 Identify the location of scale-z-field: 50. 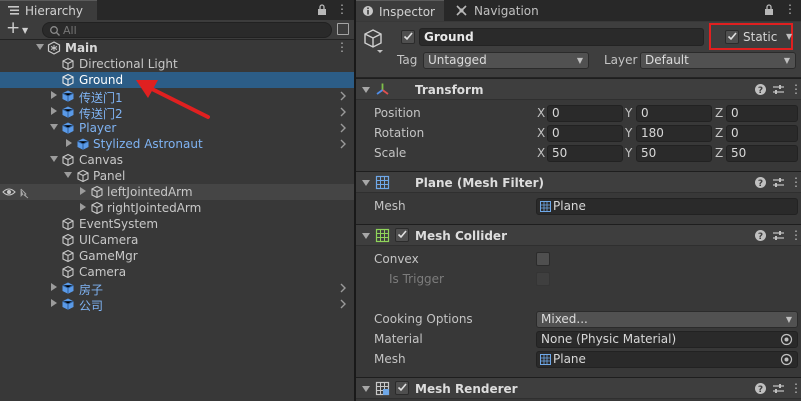
(762, 153).